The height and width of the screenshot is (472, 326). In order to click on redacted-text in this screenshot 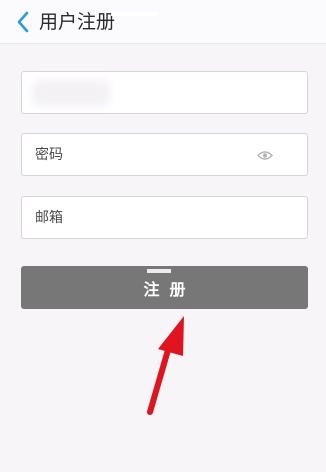, I will do `click(71, 93)`.